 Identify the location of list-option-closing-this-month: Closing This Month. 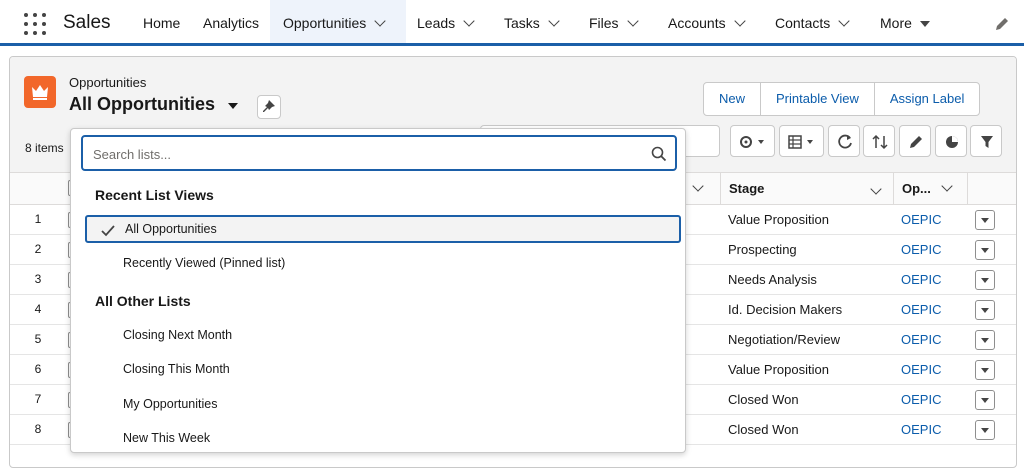
(383, 369).